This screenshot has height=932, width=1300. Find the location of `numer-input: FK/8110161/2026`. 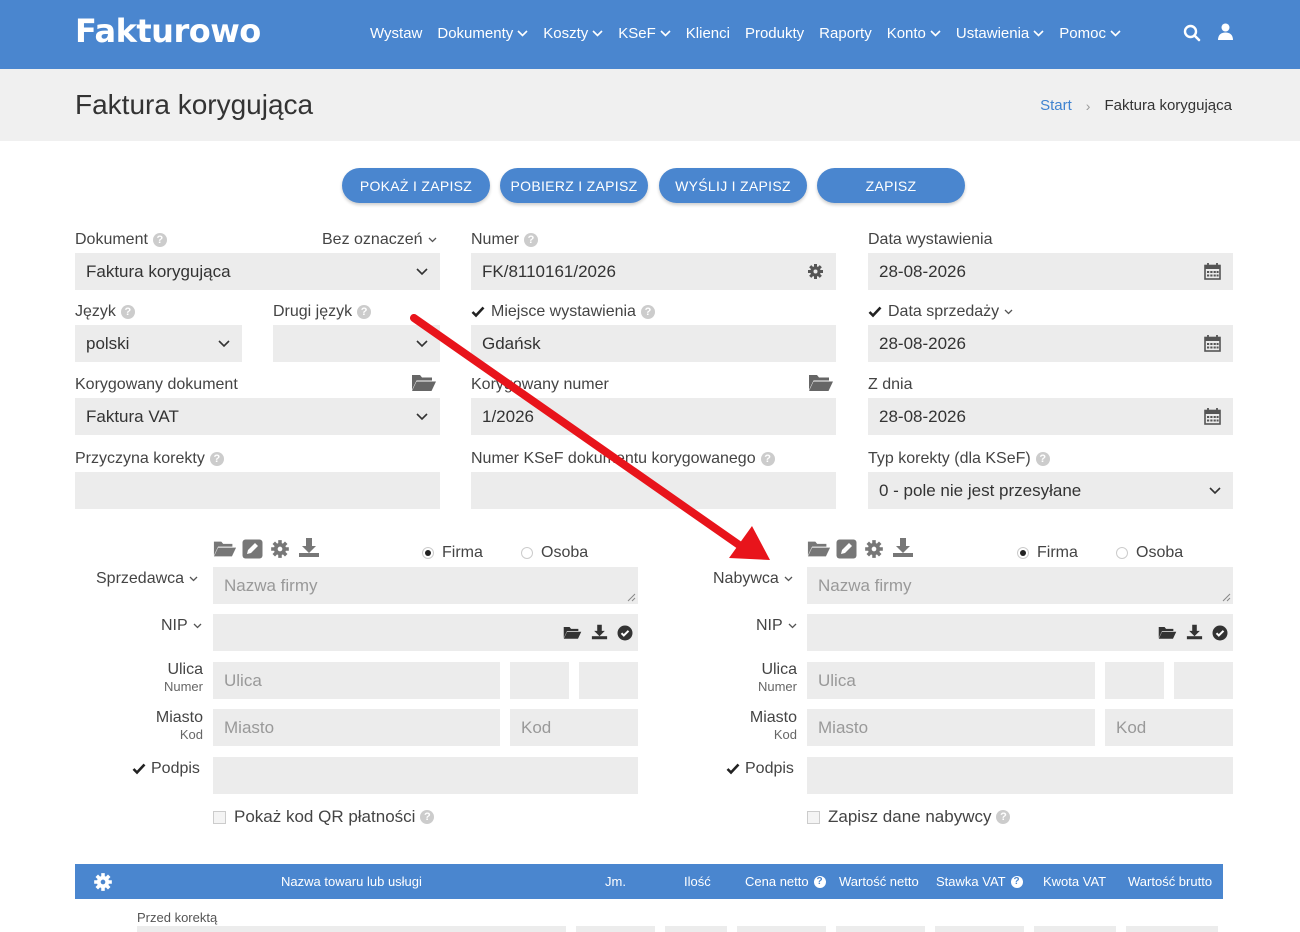

numer-input: FK/8110161/2026 is located at coordinates (653, 271).